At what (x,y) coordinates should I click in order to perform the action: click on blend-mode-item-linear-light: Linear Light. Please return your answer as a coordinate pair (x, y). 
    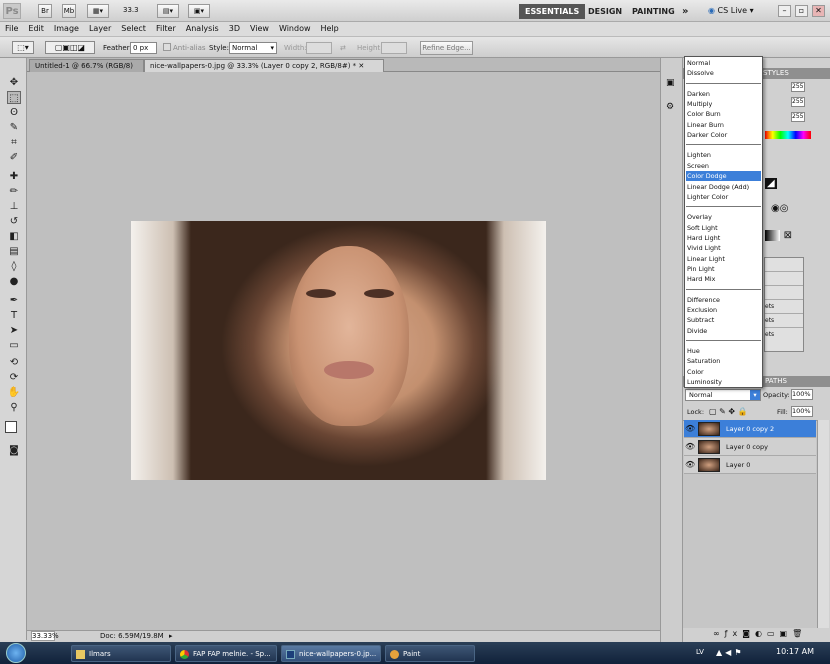
    Looking at the image, I should click on (723, 259).